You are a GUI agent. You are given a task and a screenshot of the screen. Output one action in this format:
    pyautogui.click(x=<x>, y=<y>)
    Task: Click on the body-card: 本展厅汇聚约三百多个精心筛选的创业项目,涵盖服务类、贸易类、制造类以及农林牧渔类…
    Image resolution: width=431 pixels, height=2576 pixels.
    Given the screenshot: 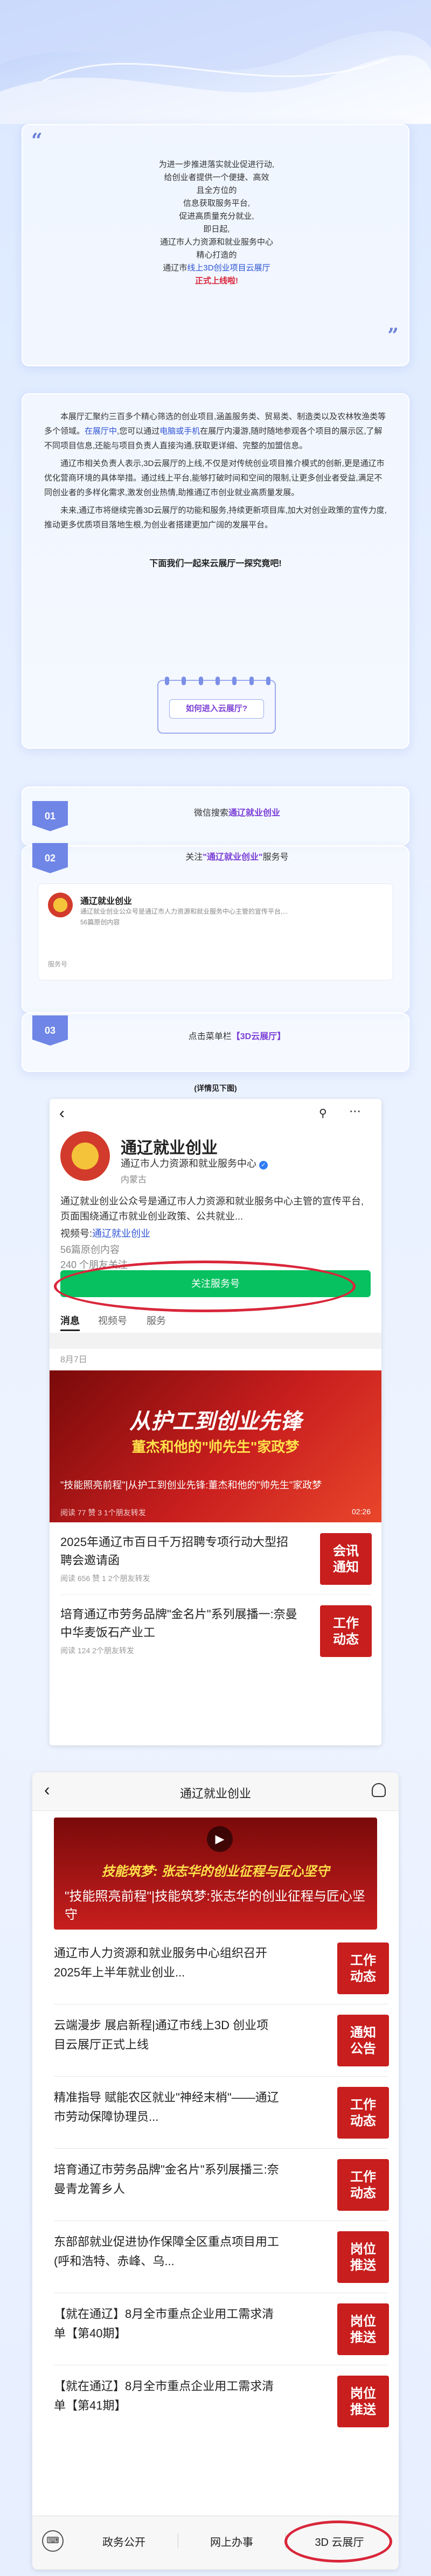 What is the action you would take?
    pyautogui.click(x=215, y=571)
    